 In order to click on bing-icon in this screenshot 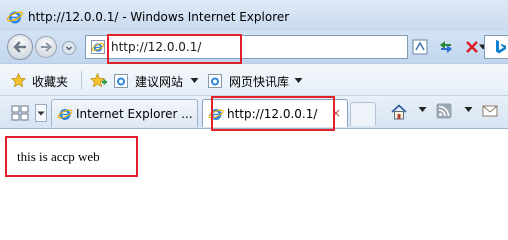, I will do `click(501, 47)`.